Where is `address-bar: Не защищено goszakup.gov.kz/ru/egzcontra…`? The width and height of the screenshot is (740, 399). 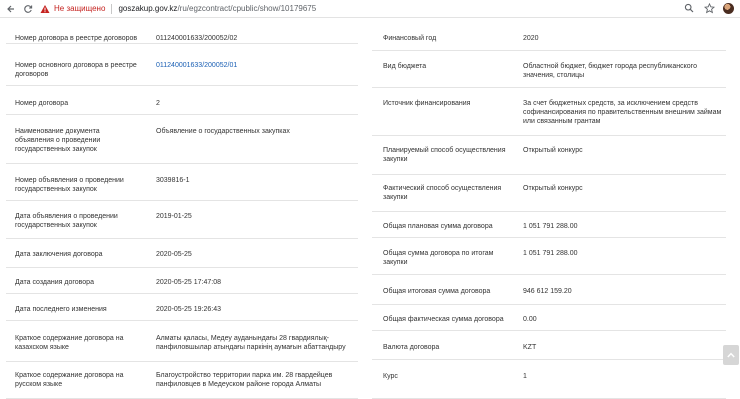
address-bar: Не защищено goszakup.gov.kz/ru/egzcontra… is located at coordinates (177, 9).